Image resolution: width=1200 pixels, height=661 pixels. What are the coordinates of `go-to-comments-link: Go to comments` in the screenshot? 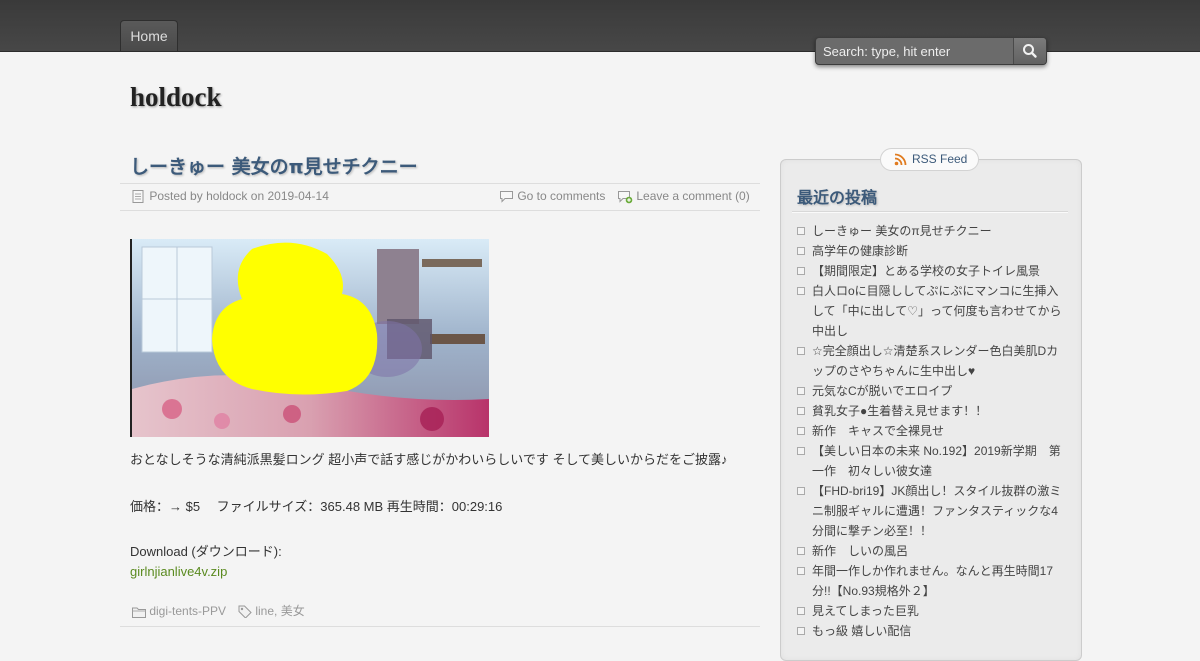 It's located at (561, 196).